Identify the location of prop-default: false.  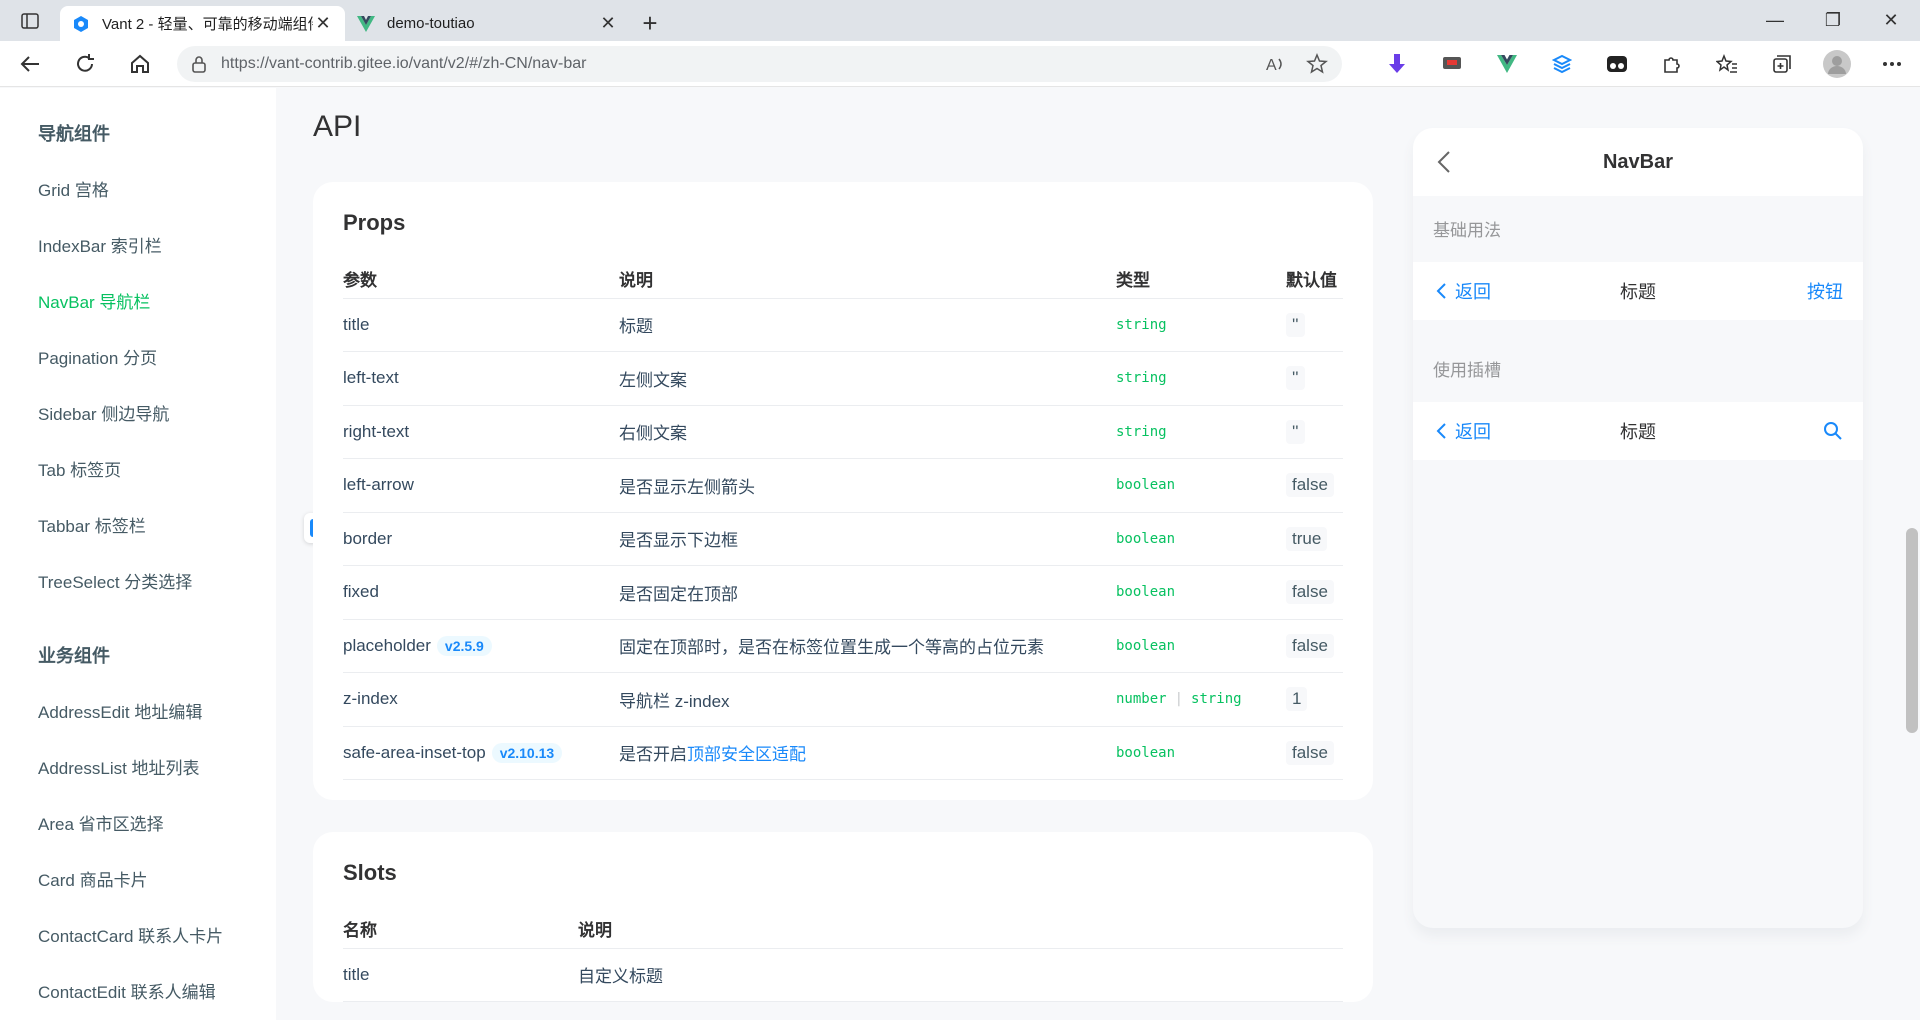
(1314, 485).